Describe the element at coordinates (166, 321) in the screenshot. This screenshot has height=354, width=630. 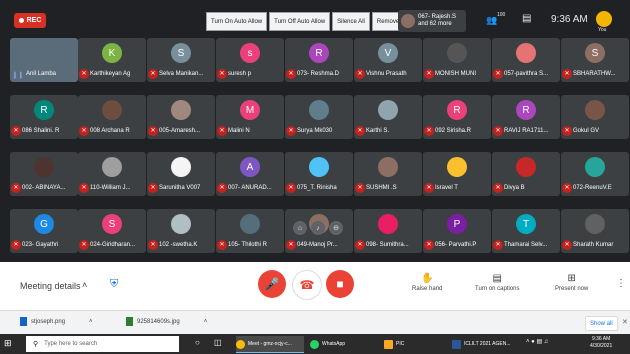
I see `download-item: 925814609s.jpg ˄` at that location.